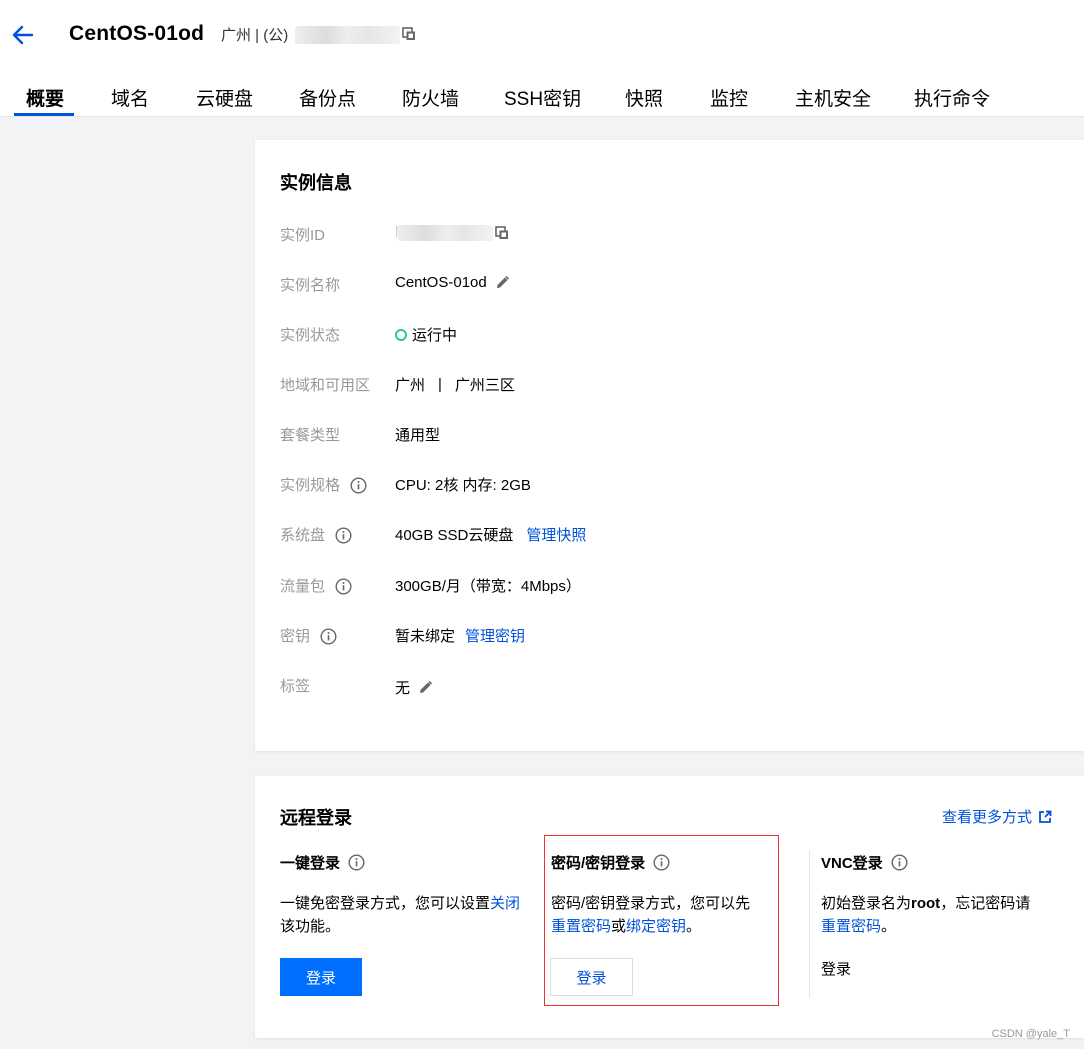 This screenshot has height=1049, width=1084. Describe the element at coordinates (926, 903) in the screenshot. I see `root-username: root` at that location.